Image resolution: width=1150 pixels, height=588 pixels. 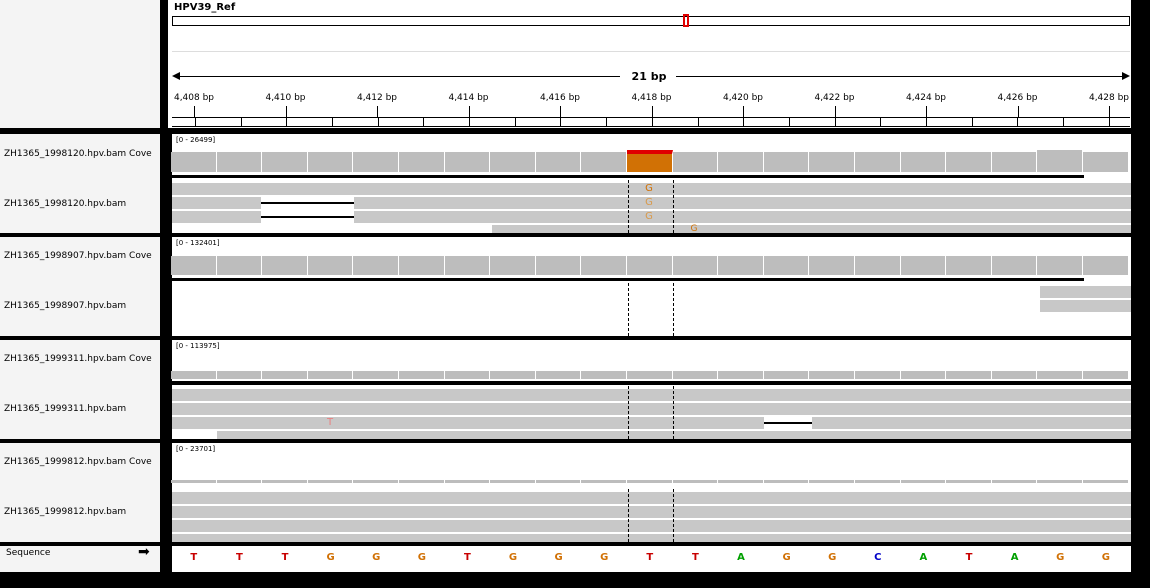 I want to click on current-region-marker, so click(x=686, y=20).